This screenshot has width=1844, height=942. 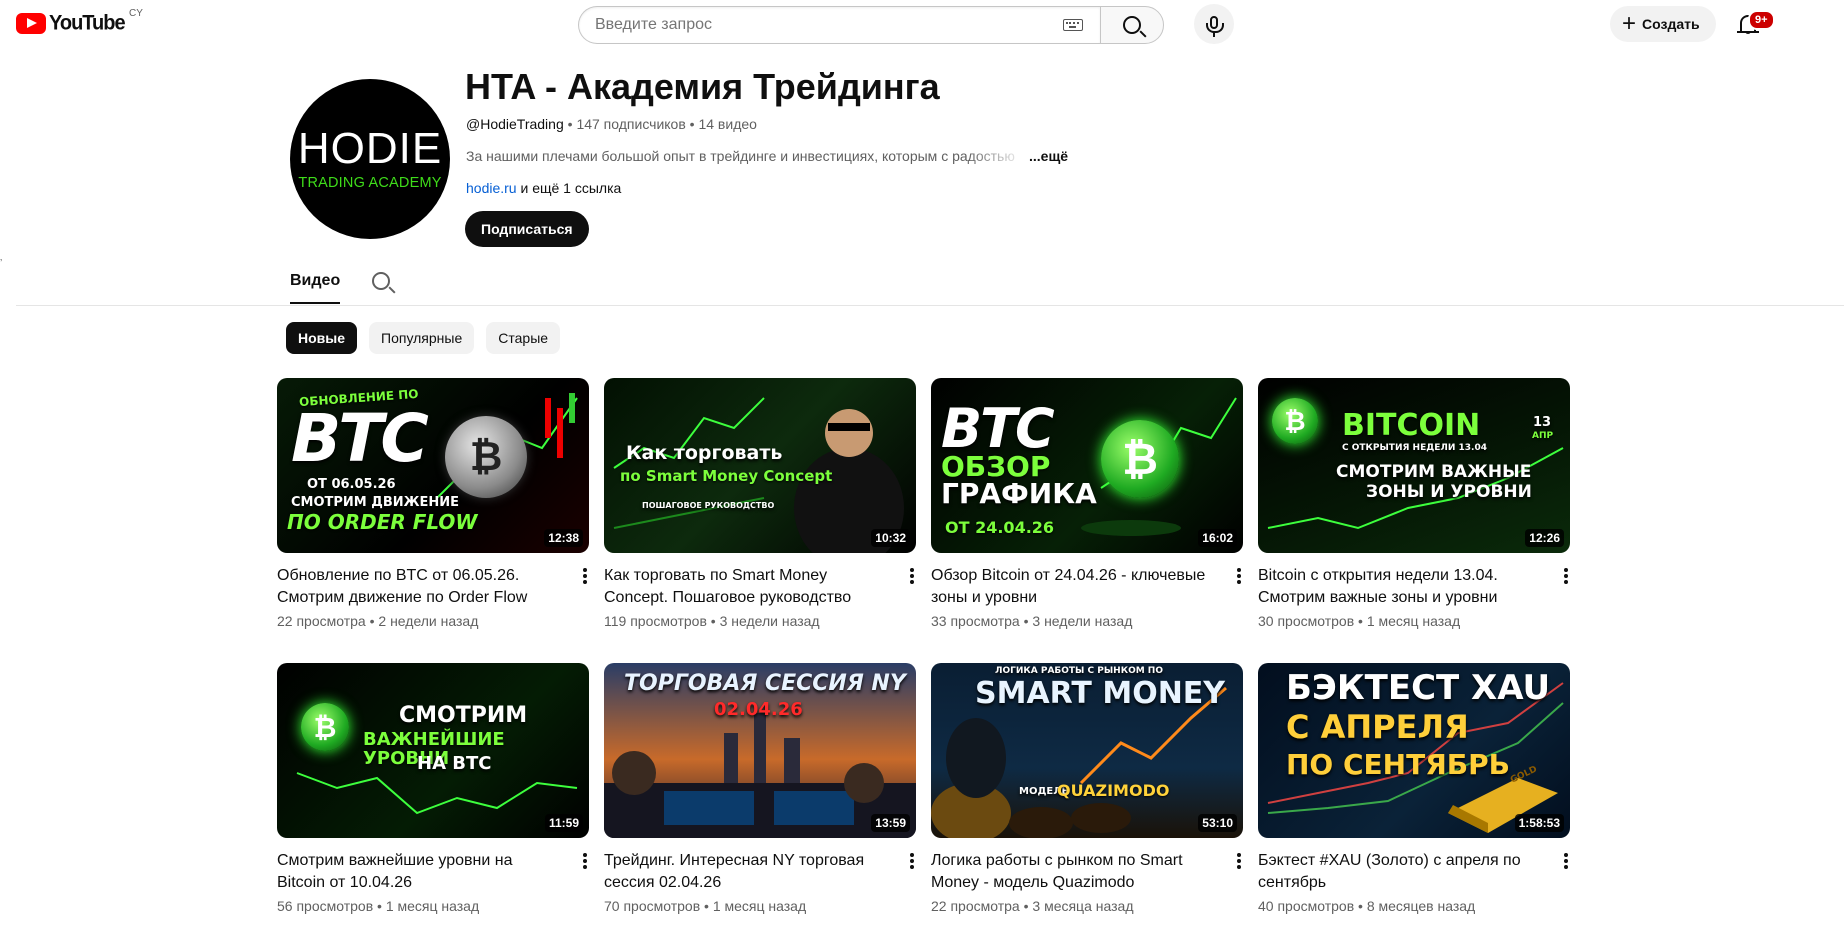 I want to click on voice-search-button, so click(x=1214, y=24).